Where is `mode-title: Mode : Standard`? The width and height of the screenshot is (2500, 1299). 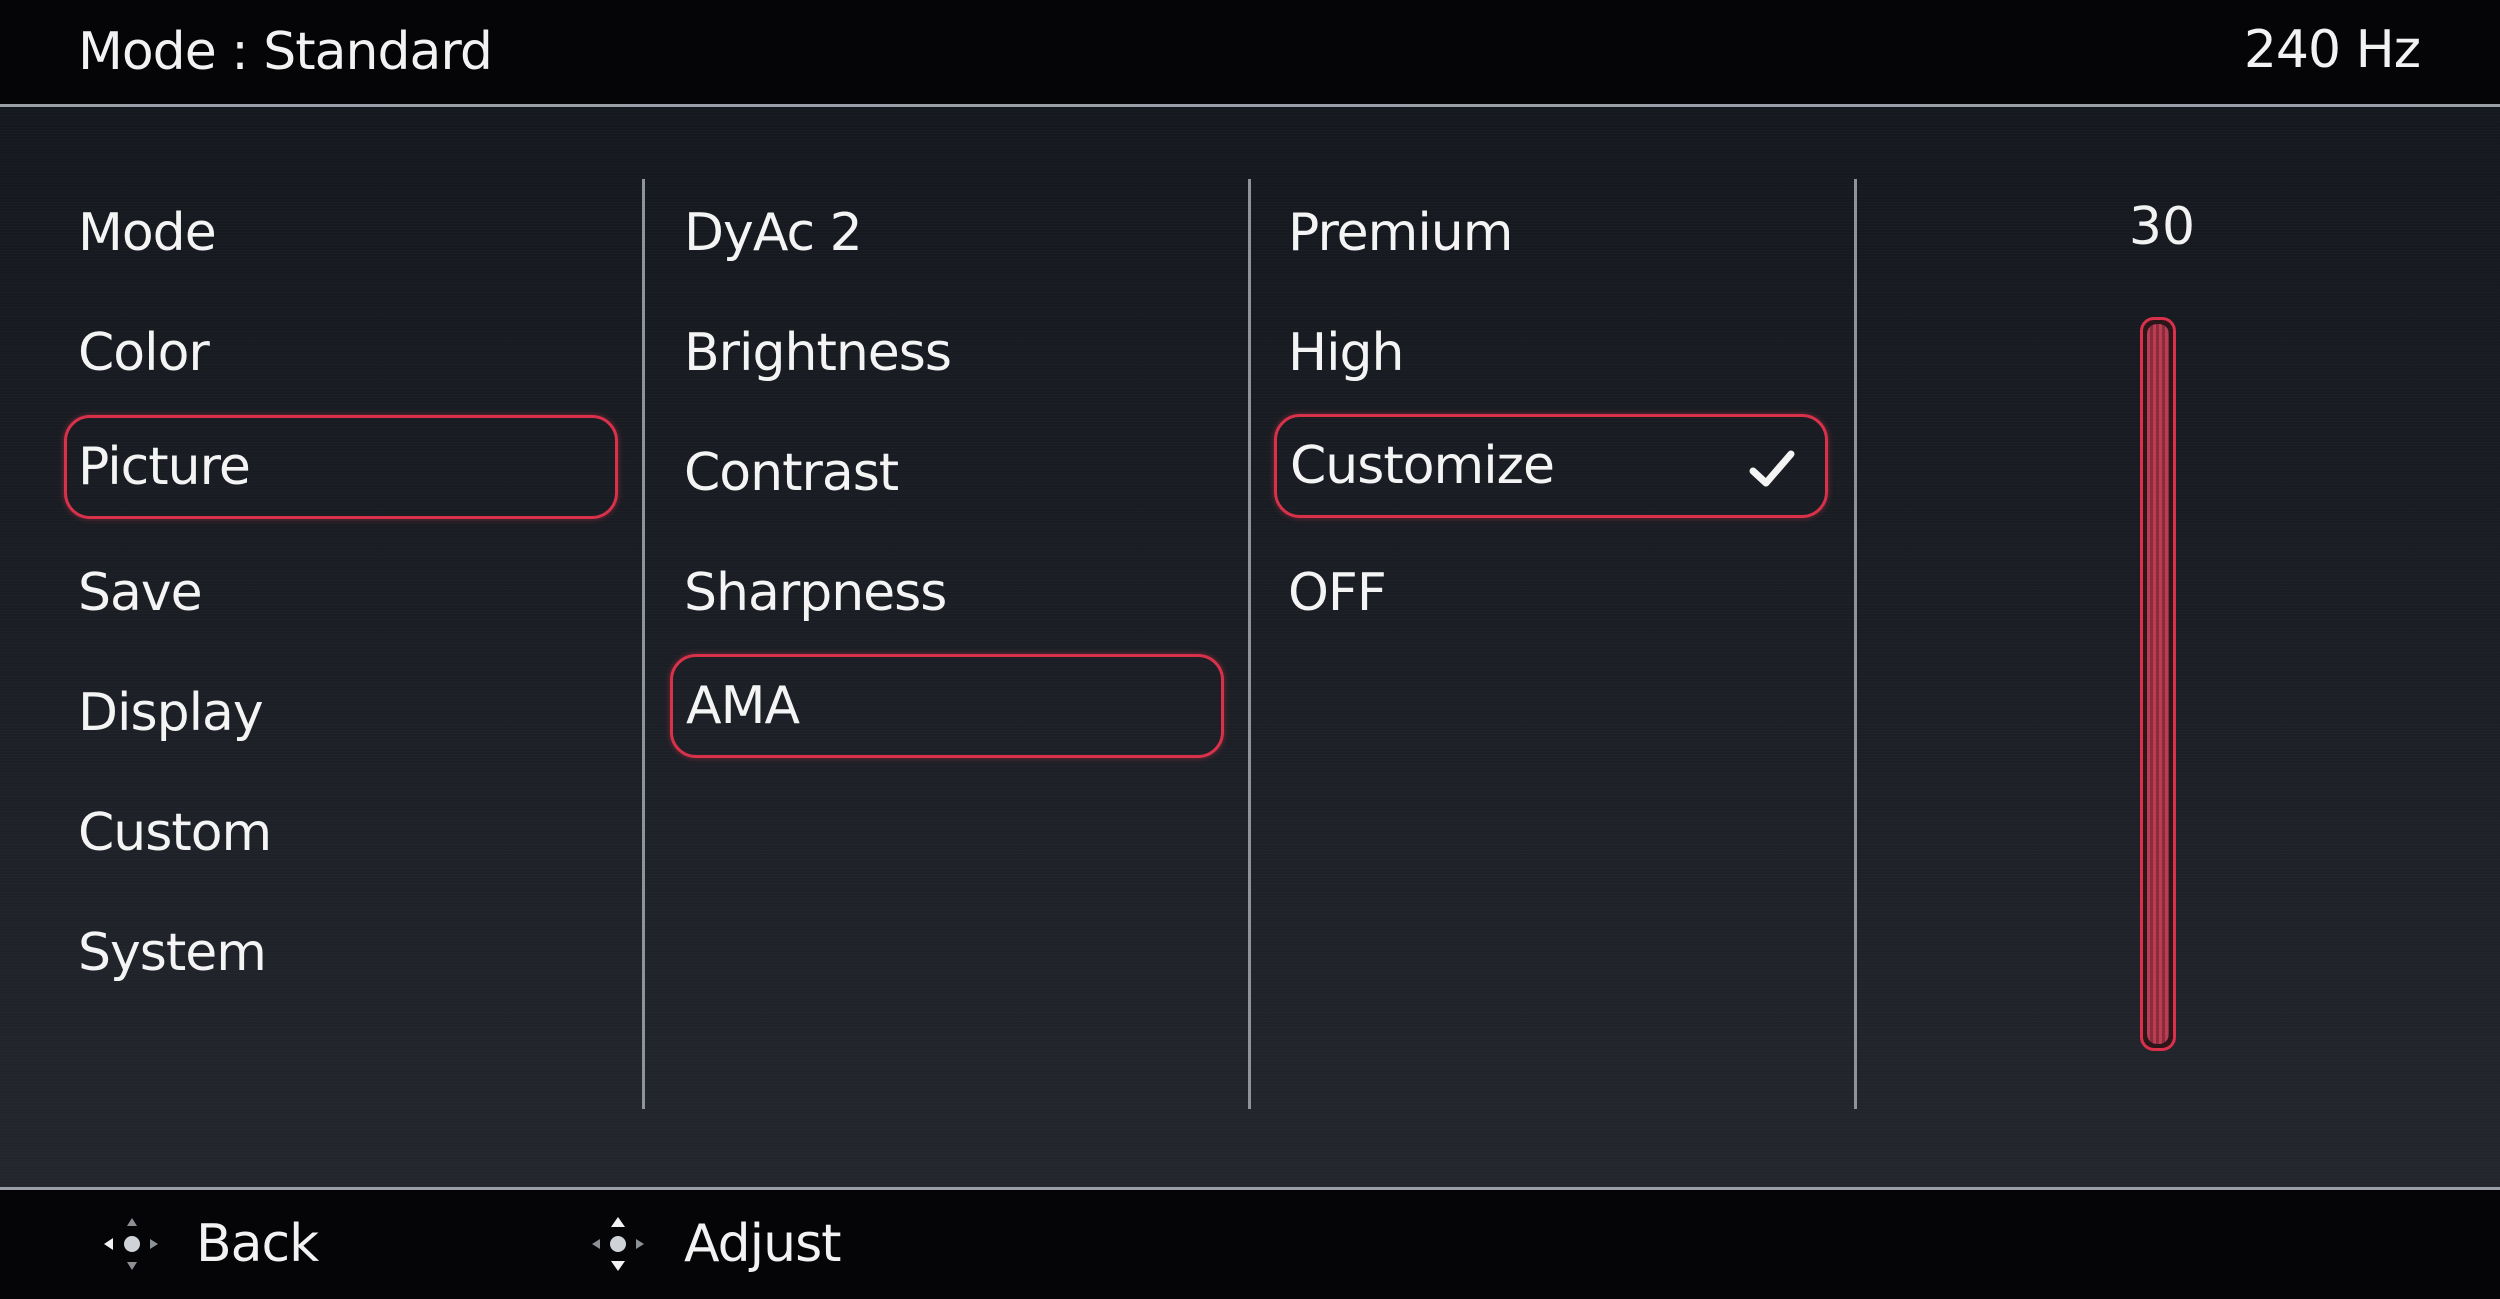
mode-title: Mode : Standard is located at coordinates (285, 52).